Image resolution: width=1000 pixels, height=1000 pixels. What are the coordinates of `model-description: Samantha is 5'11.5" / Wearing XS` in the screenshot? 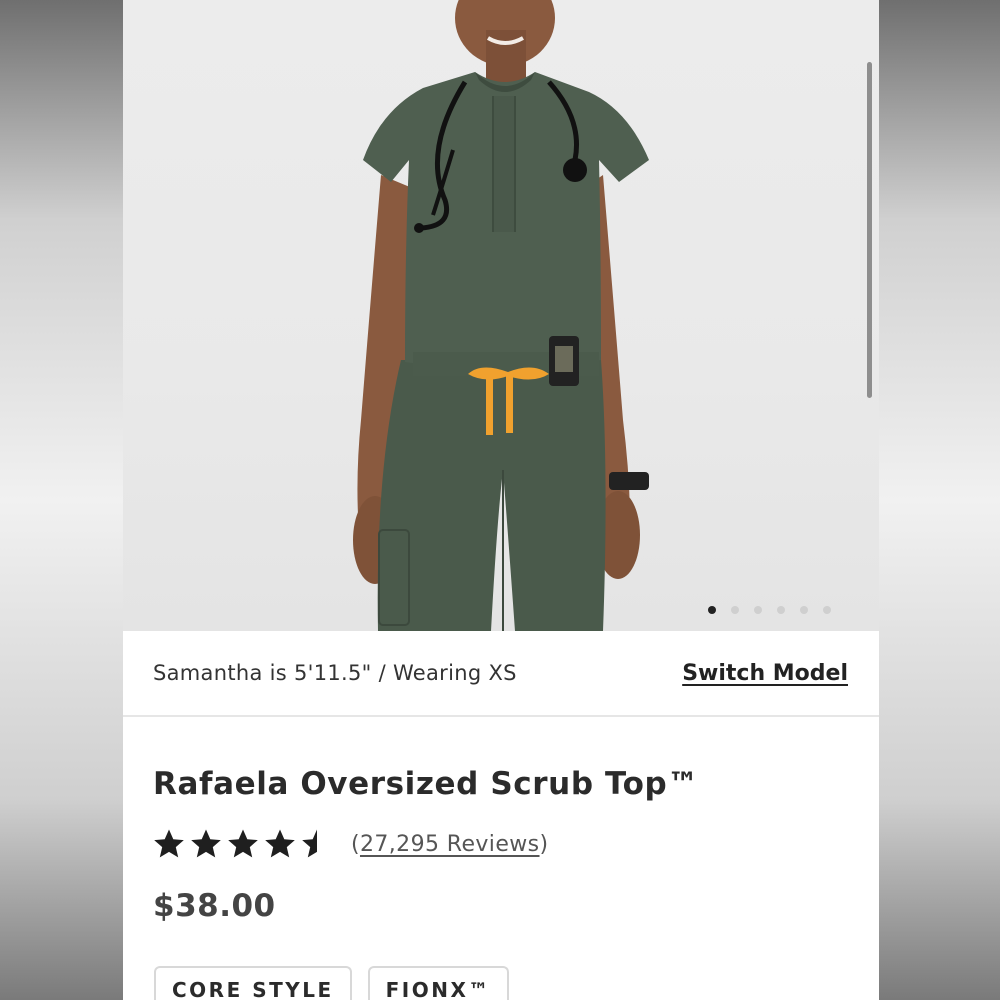 It's located at (335, 673).